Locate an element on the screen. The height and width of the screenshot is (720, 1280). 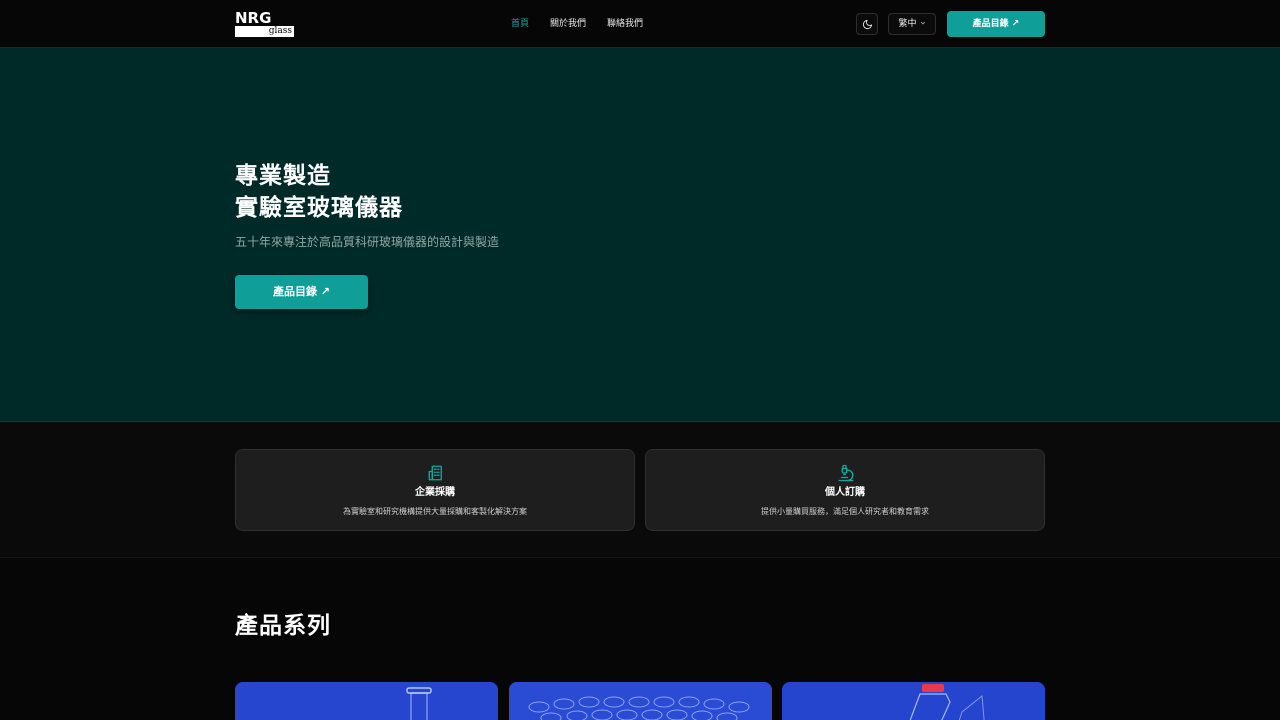
site-header: NRG glass 首頁 關於我們 聯絡我們 繁中 產品目錄 ↗ is located at coordinates (640, 24).